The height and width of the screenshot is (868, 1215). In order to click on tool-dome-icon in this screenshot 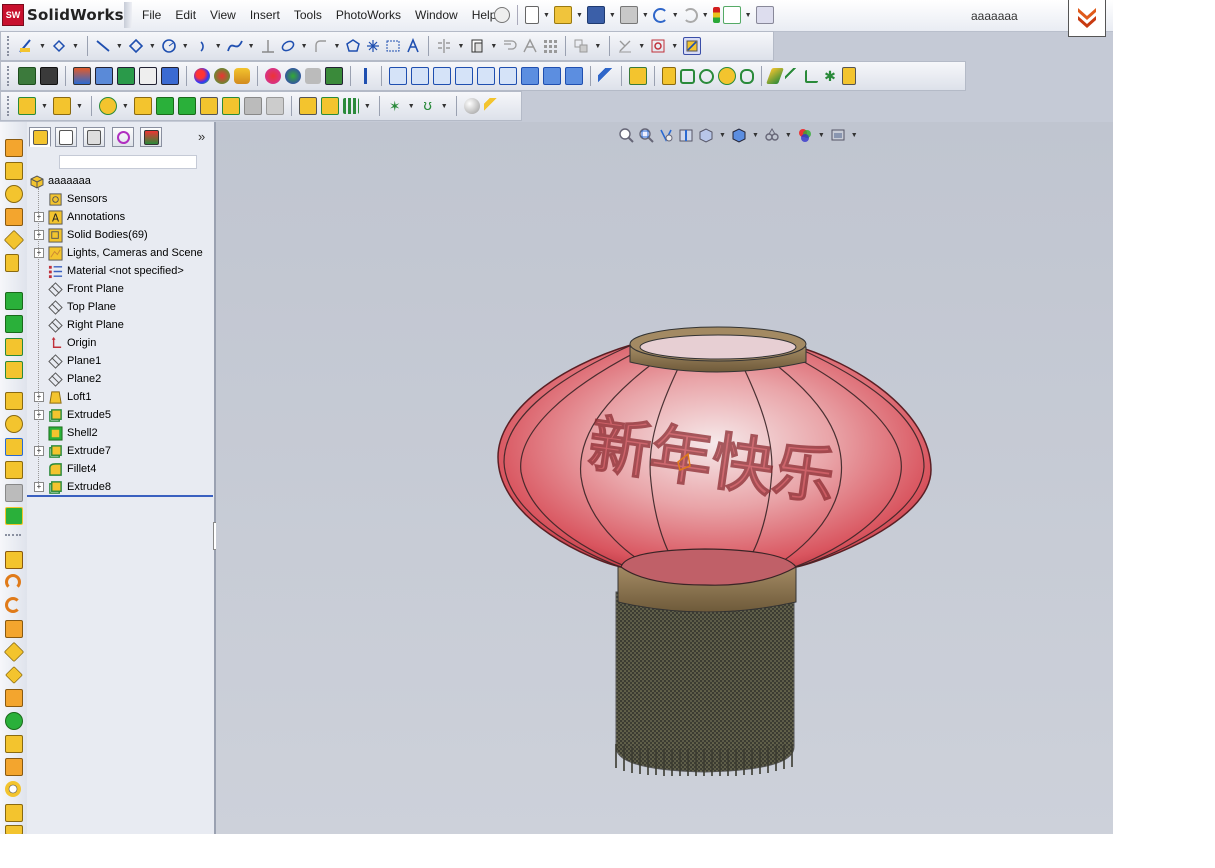, I will do `click(14, 470)`.